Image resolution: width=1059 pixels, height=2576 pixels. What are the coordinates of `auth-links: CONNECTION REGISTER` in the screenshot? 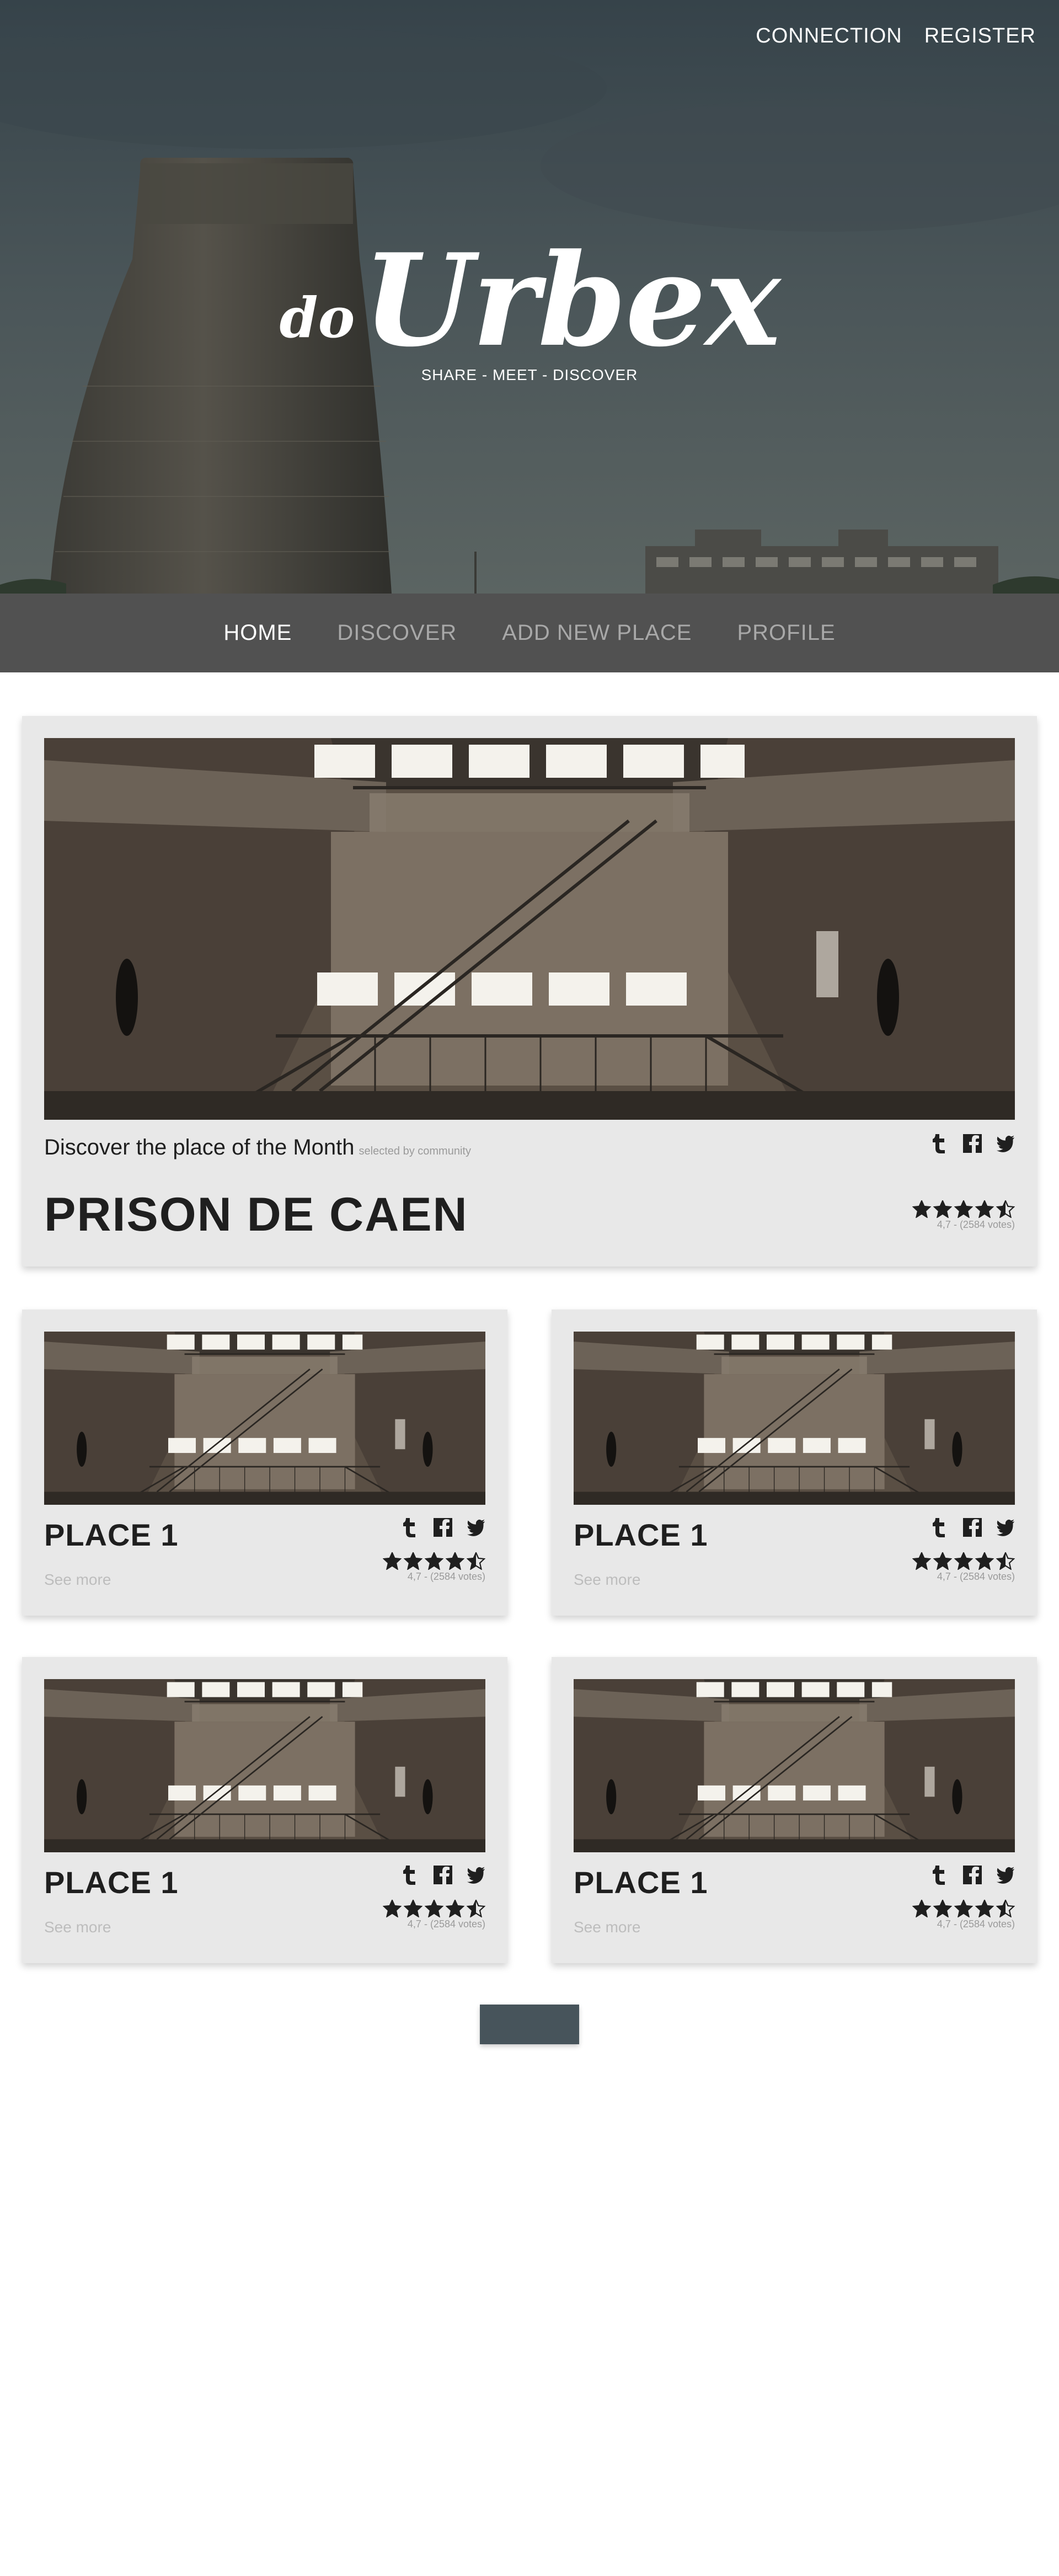 It's located at (896, 36).